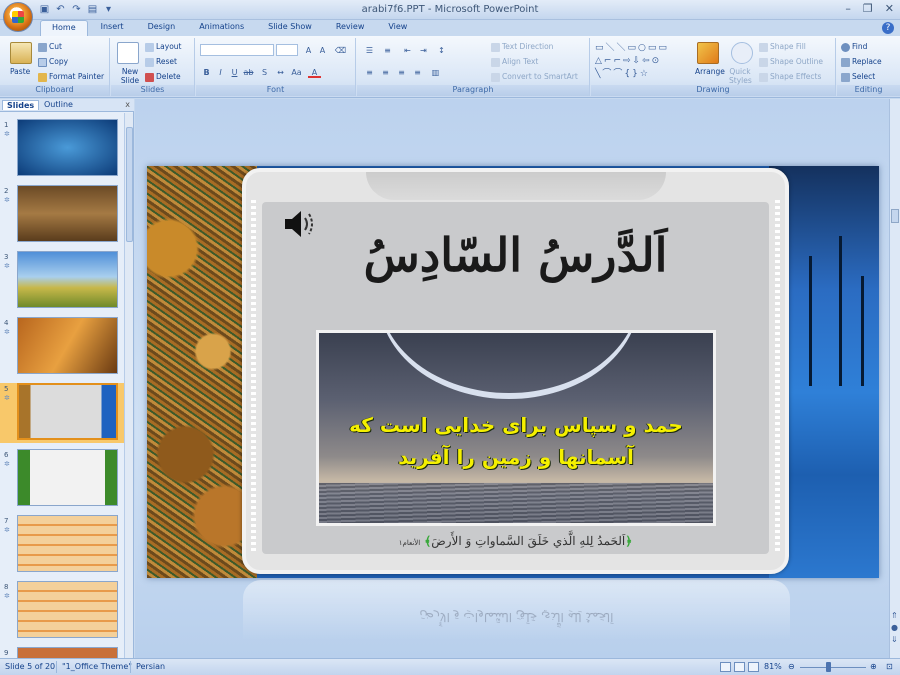 Image resolution: width=900 pixels, height=675 pixels. What do you see at coordinates (248, 72) in the screenshot?
I see `strikethrough-icon: ab` at bounding box center [248, 72].